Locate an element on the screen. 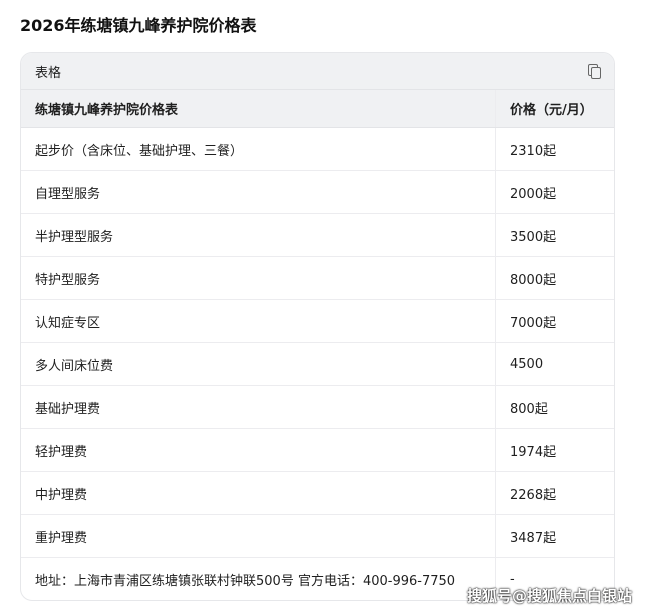 Image resolution: width=646 pixels, height=612 pixels. table-card-header: 表格 is located at coordinates (317, 71).